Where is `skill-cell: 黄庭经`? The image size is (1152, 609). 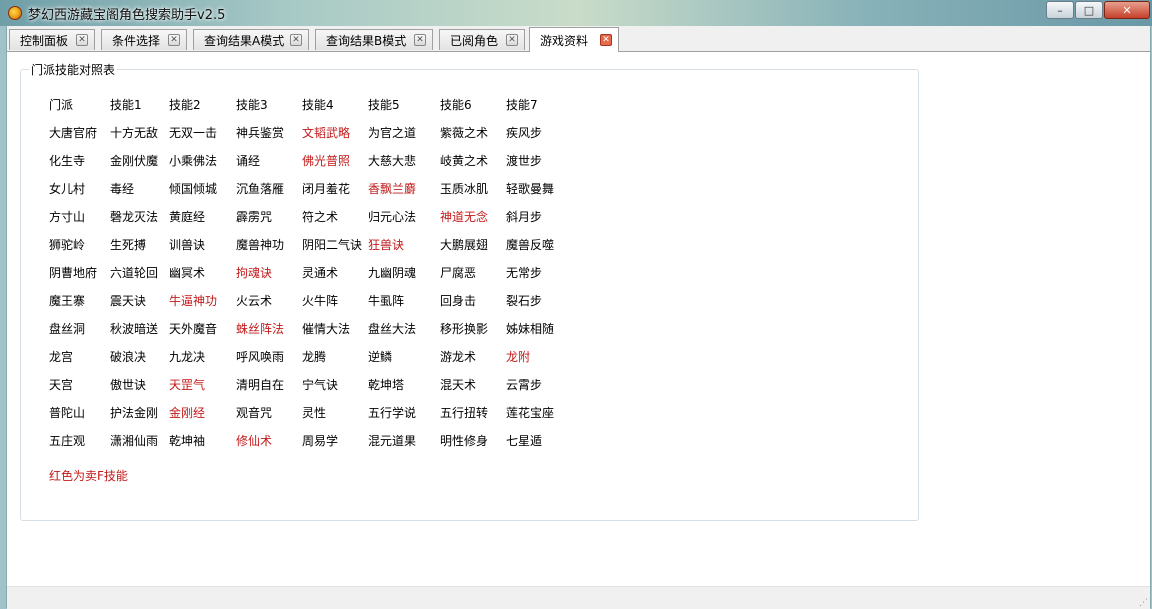
skill-cell: 黄庭经 is located at coordinates (187, 217).